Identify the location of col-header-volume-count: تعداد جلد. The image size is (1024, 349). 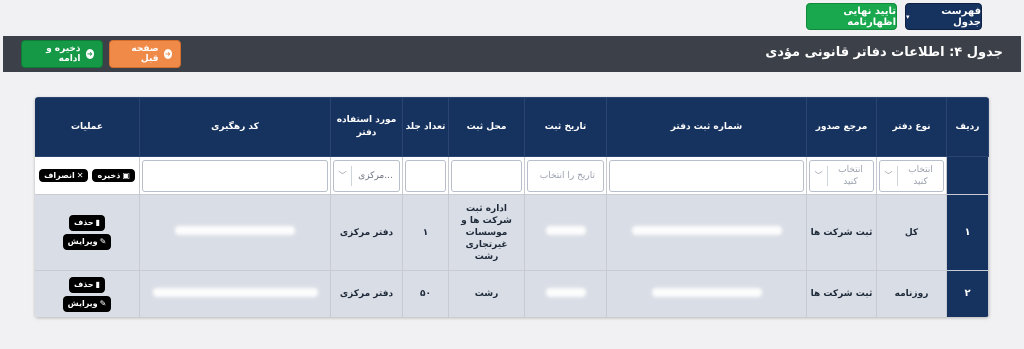
(425, 127).